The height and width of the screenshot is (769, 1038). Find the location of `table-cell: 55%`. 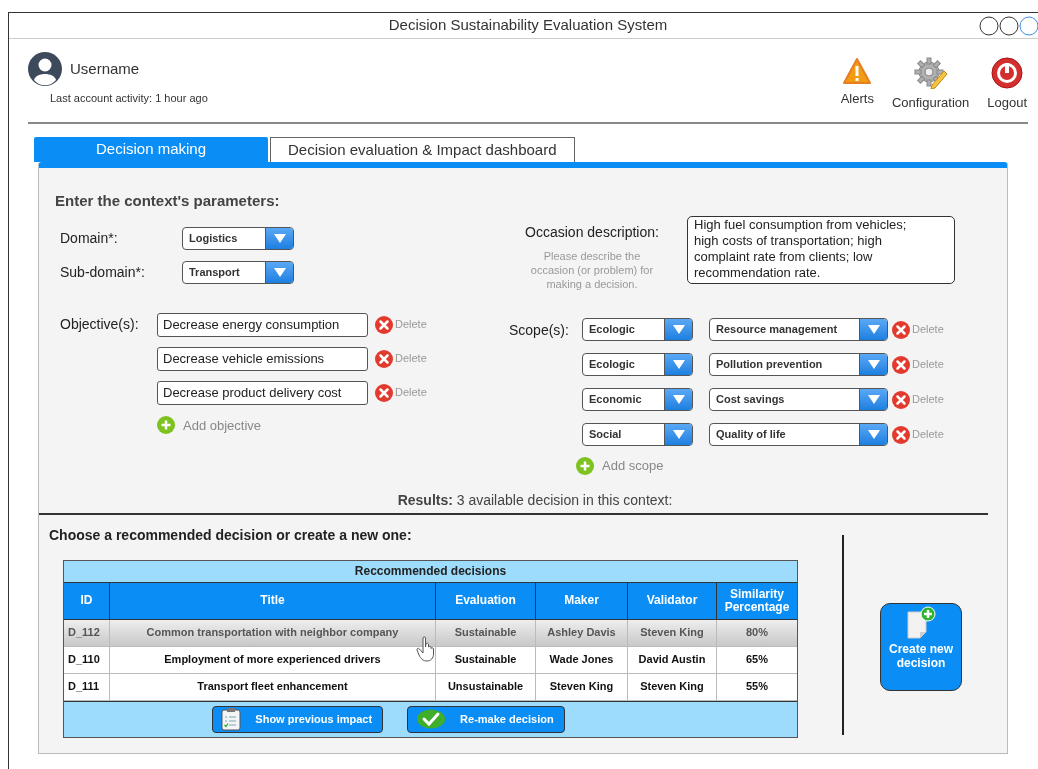

table-cell: 55% is located at coordinates (756, 686).